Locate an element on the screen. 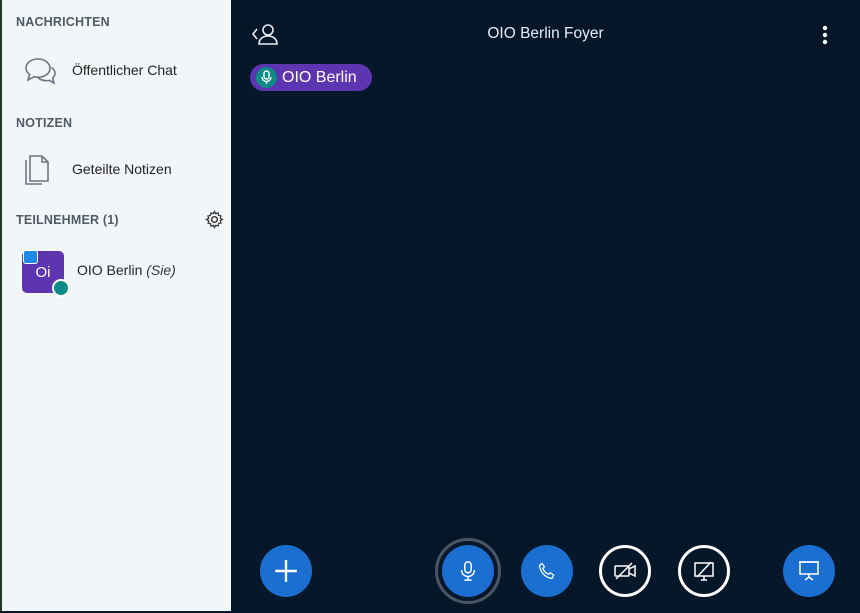 The width and height of the screenshot is (860, 613). presentation-button is located at coordinates (809, 571).